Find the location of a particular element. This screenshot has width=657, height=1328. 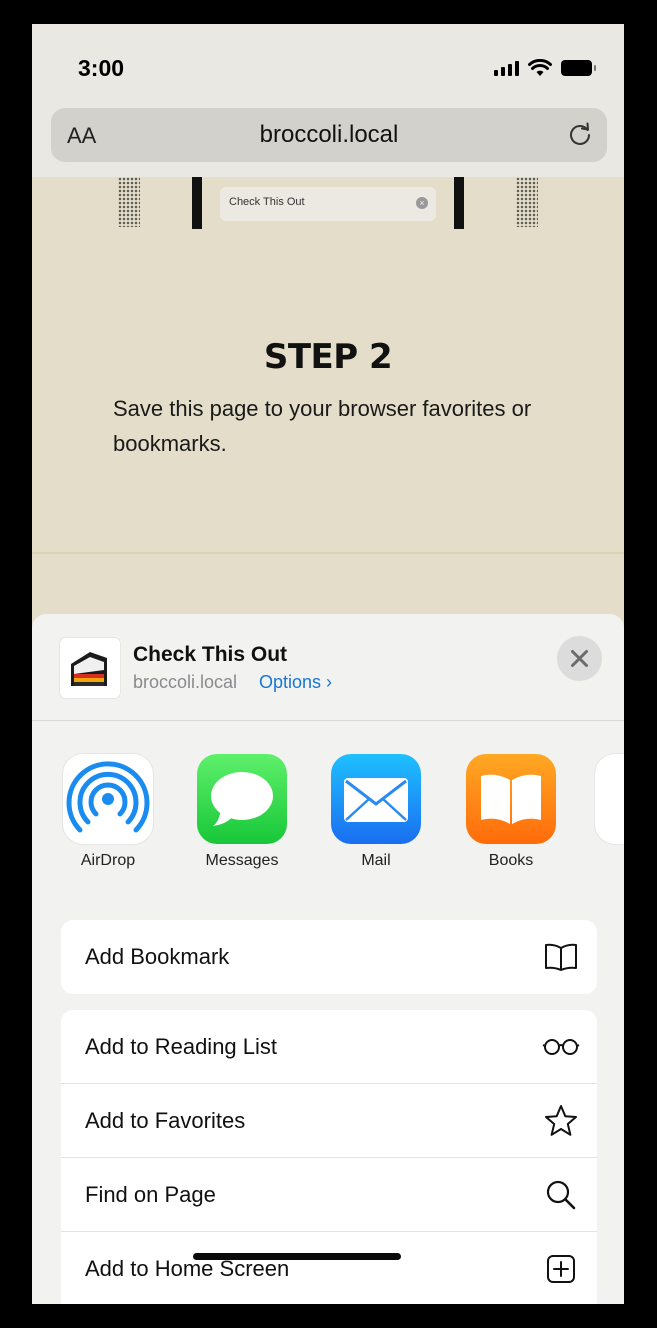

mail-icon is located at coordinates (376, 799).